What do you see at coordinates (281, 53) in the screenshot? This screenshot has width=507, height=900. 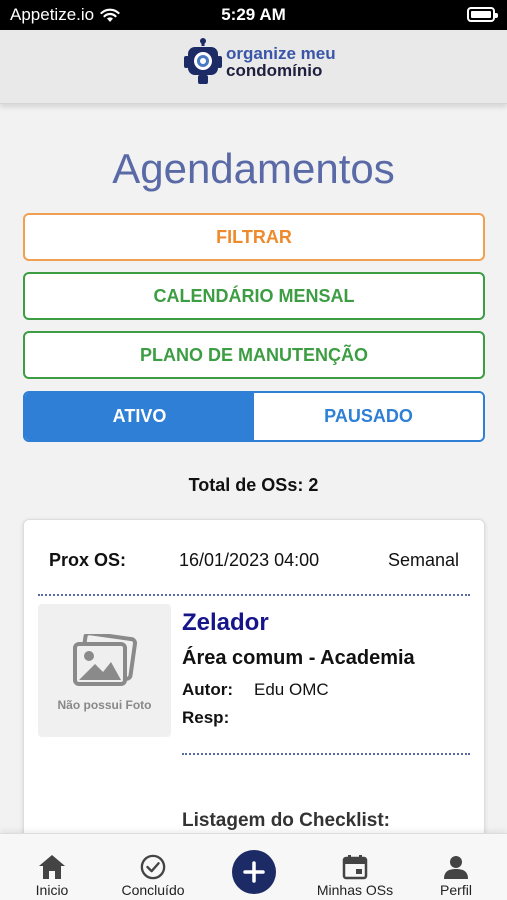 I see `logo-line1: organize meu` at bounding box center [281, 53].